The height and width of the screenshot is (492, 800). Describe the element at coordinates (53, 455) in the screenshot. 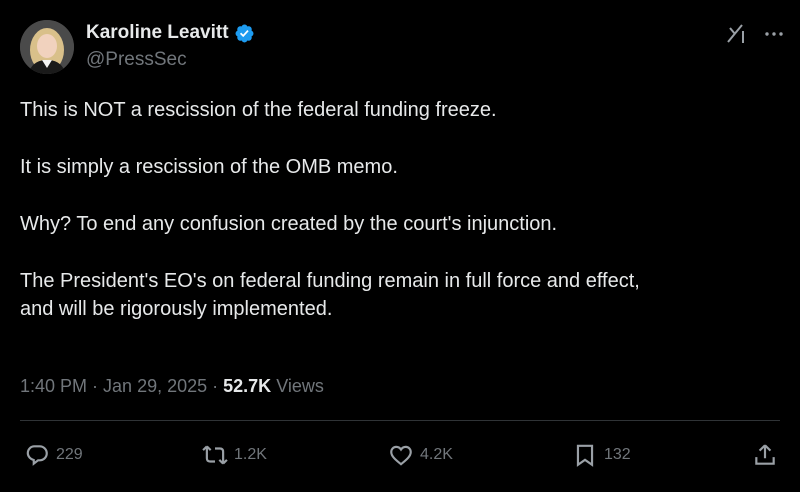

I see `reply-button: 229` at that location.